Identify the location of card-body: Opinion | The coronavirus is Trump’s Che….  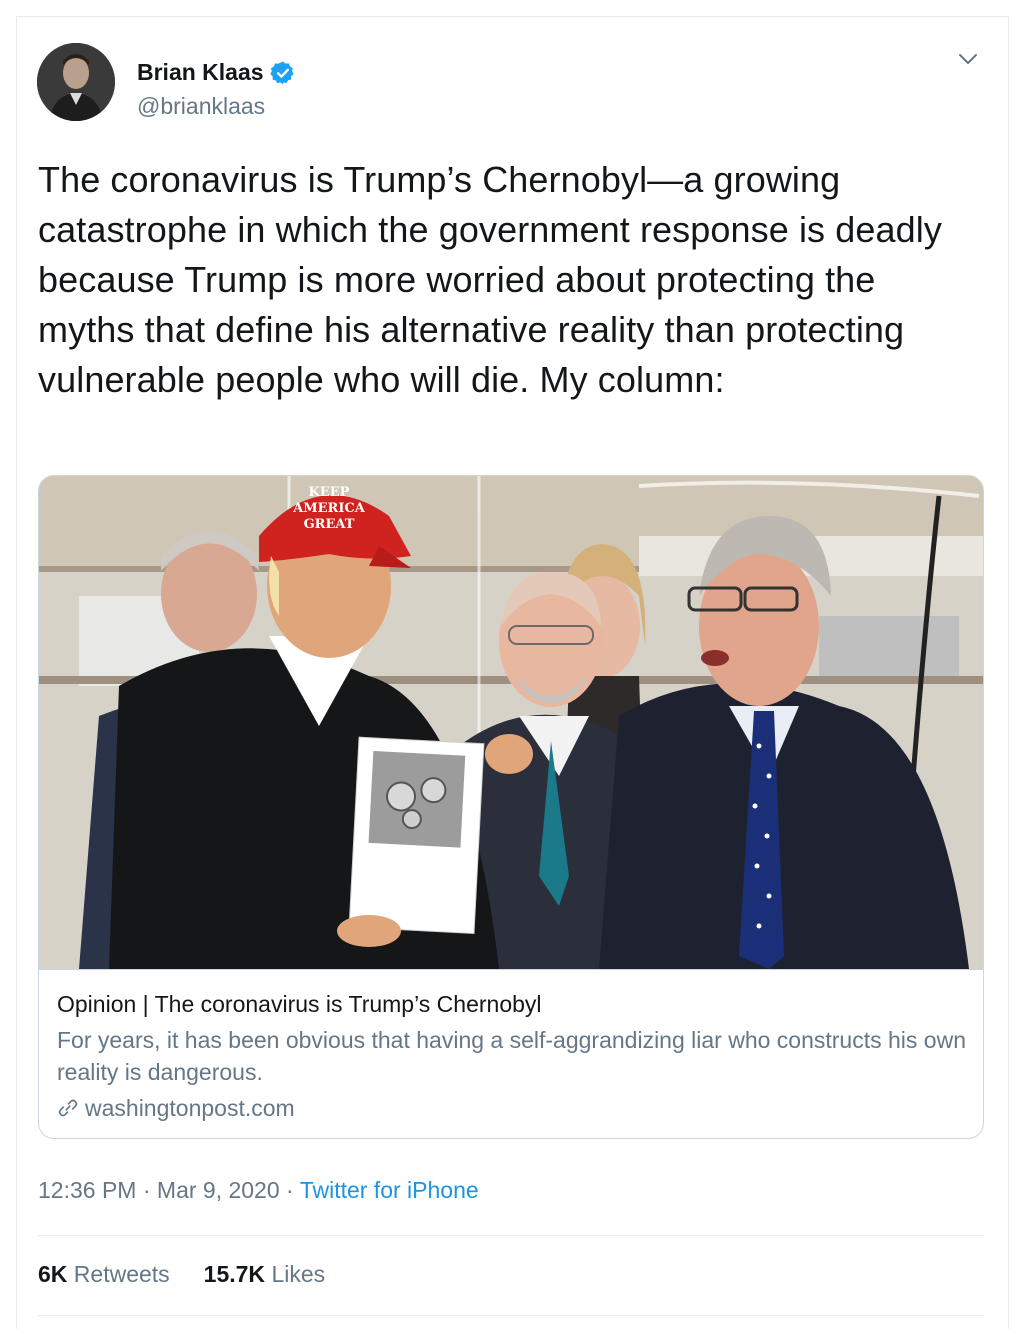
(512, 1056).